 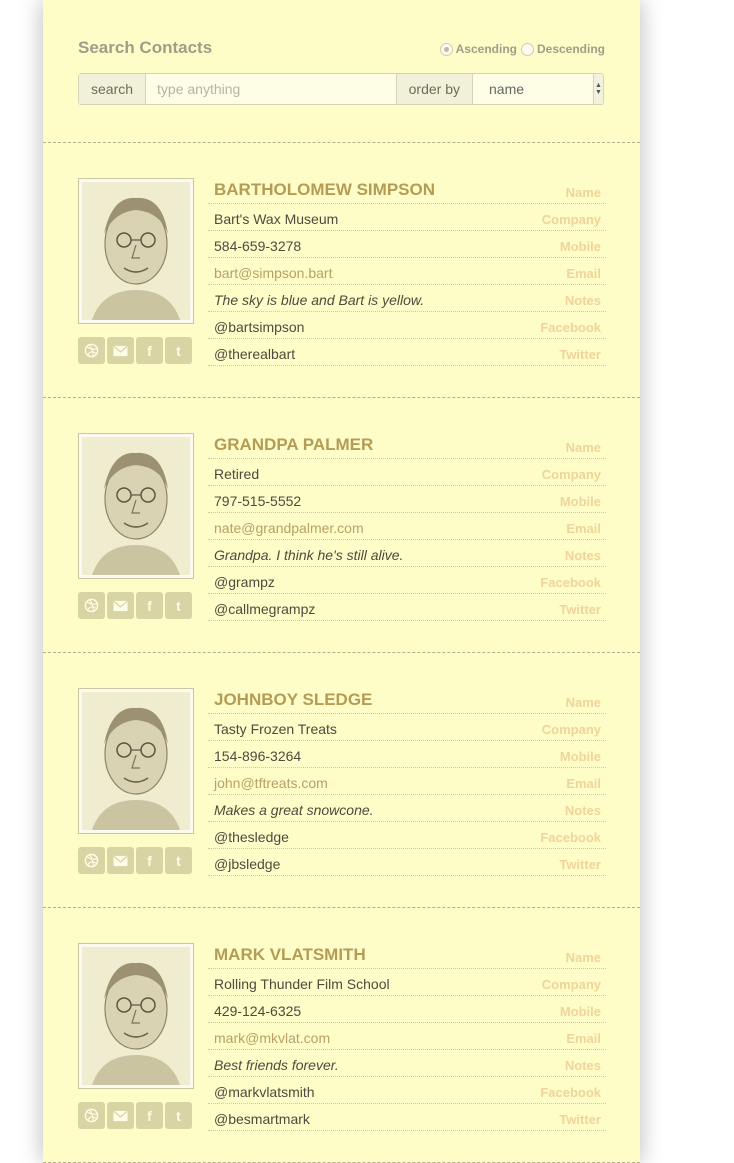 I want to click on contact-name: BARTHOLOMEW SIMPSON, so click(x=324, y=190).